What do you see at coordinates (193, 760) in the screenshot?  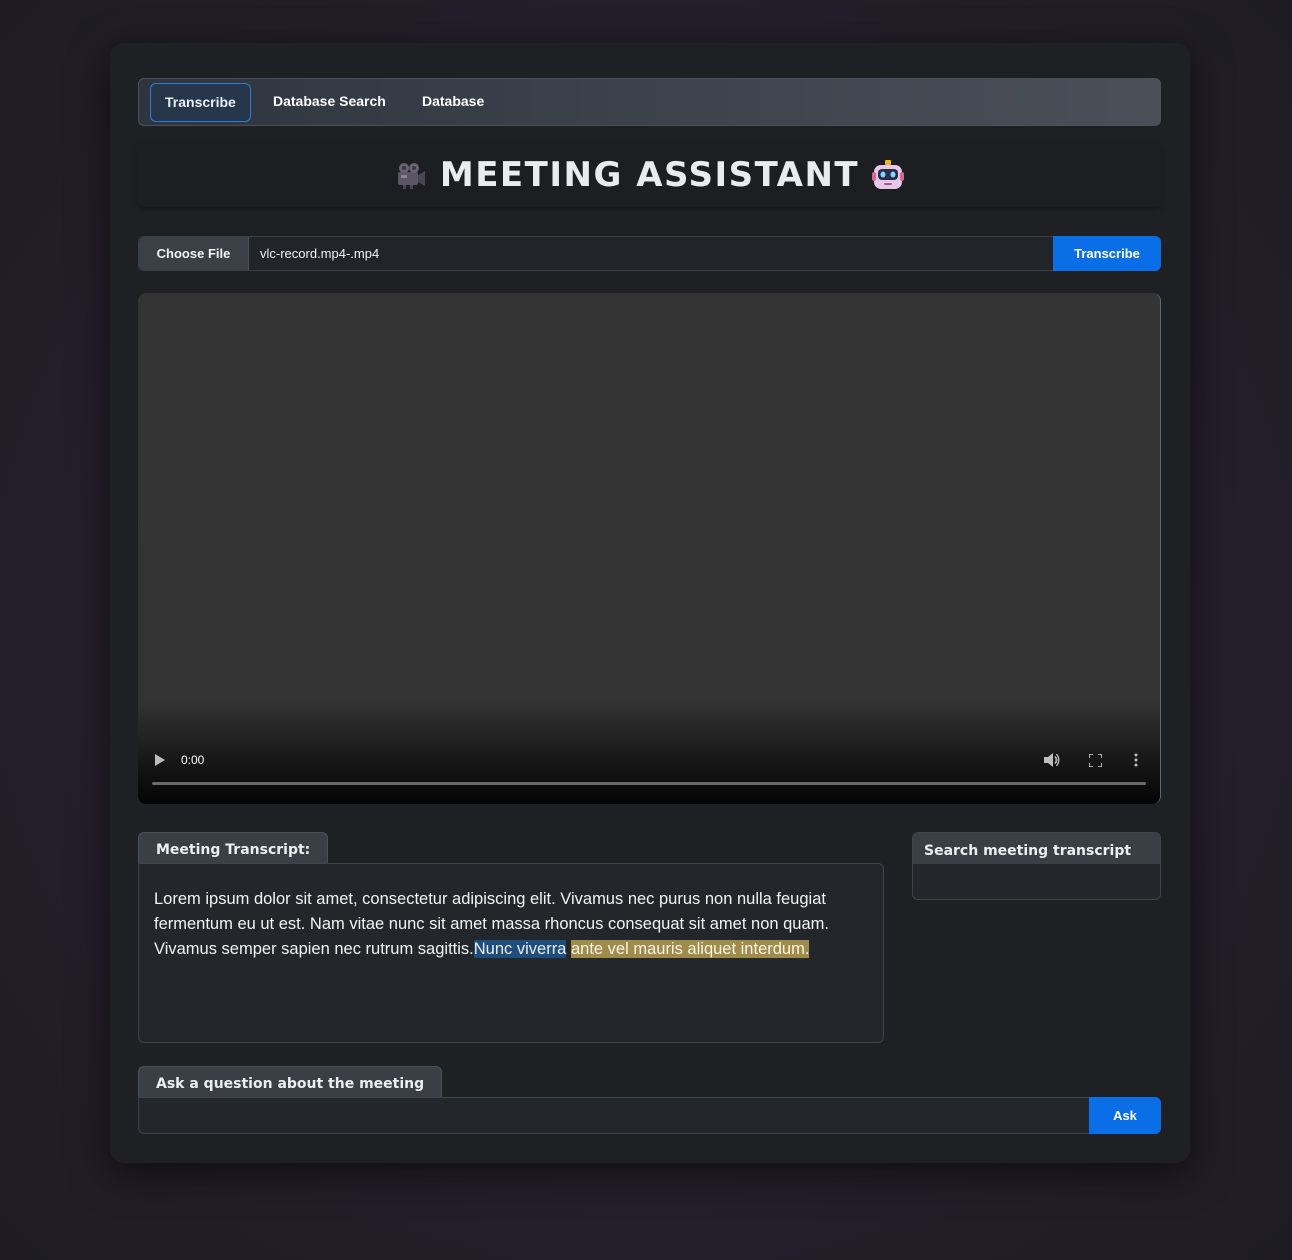 I see `video-time: 0:00` at bounding box center [193, 760].